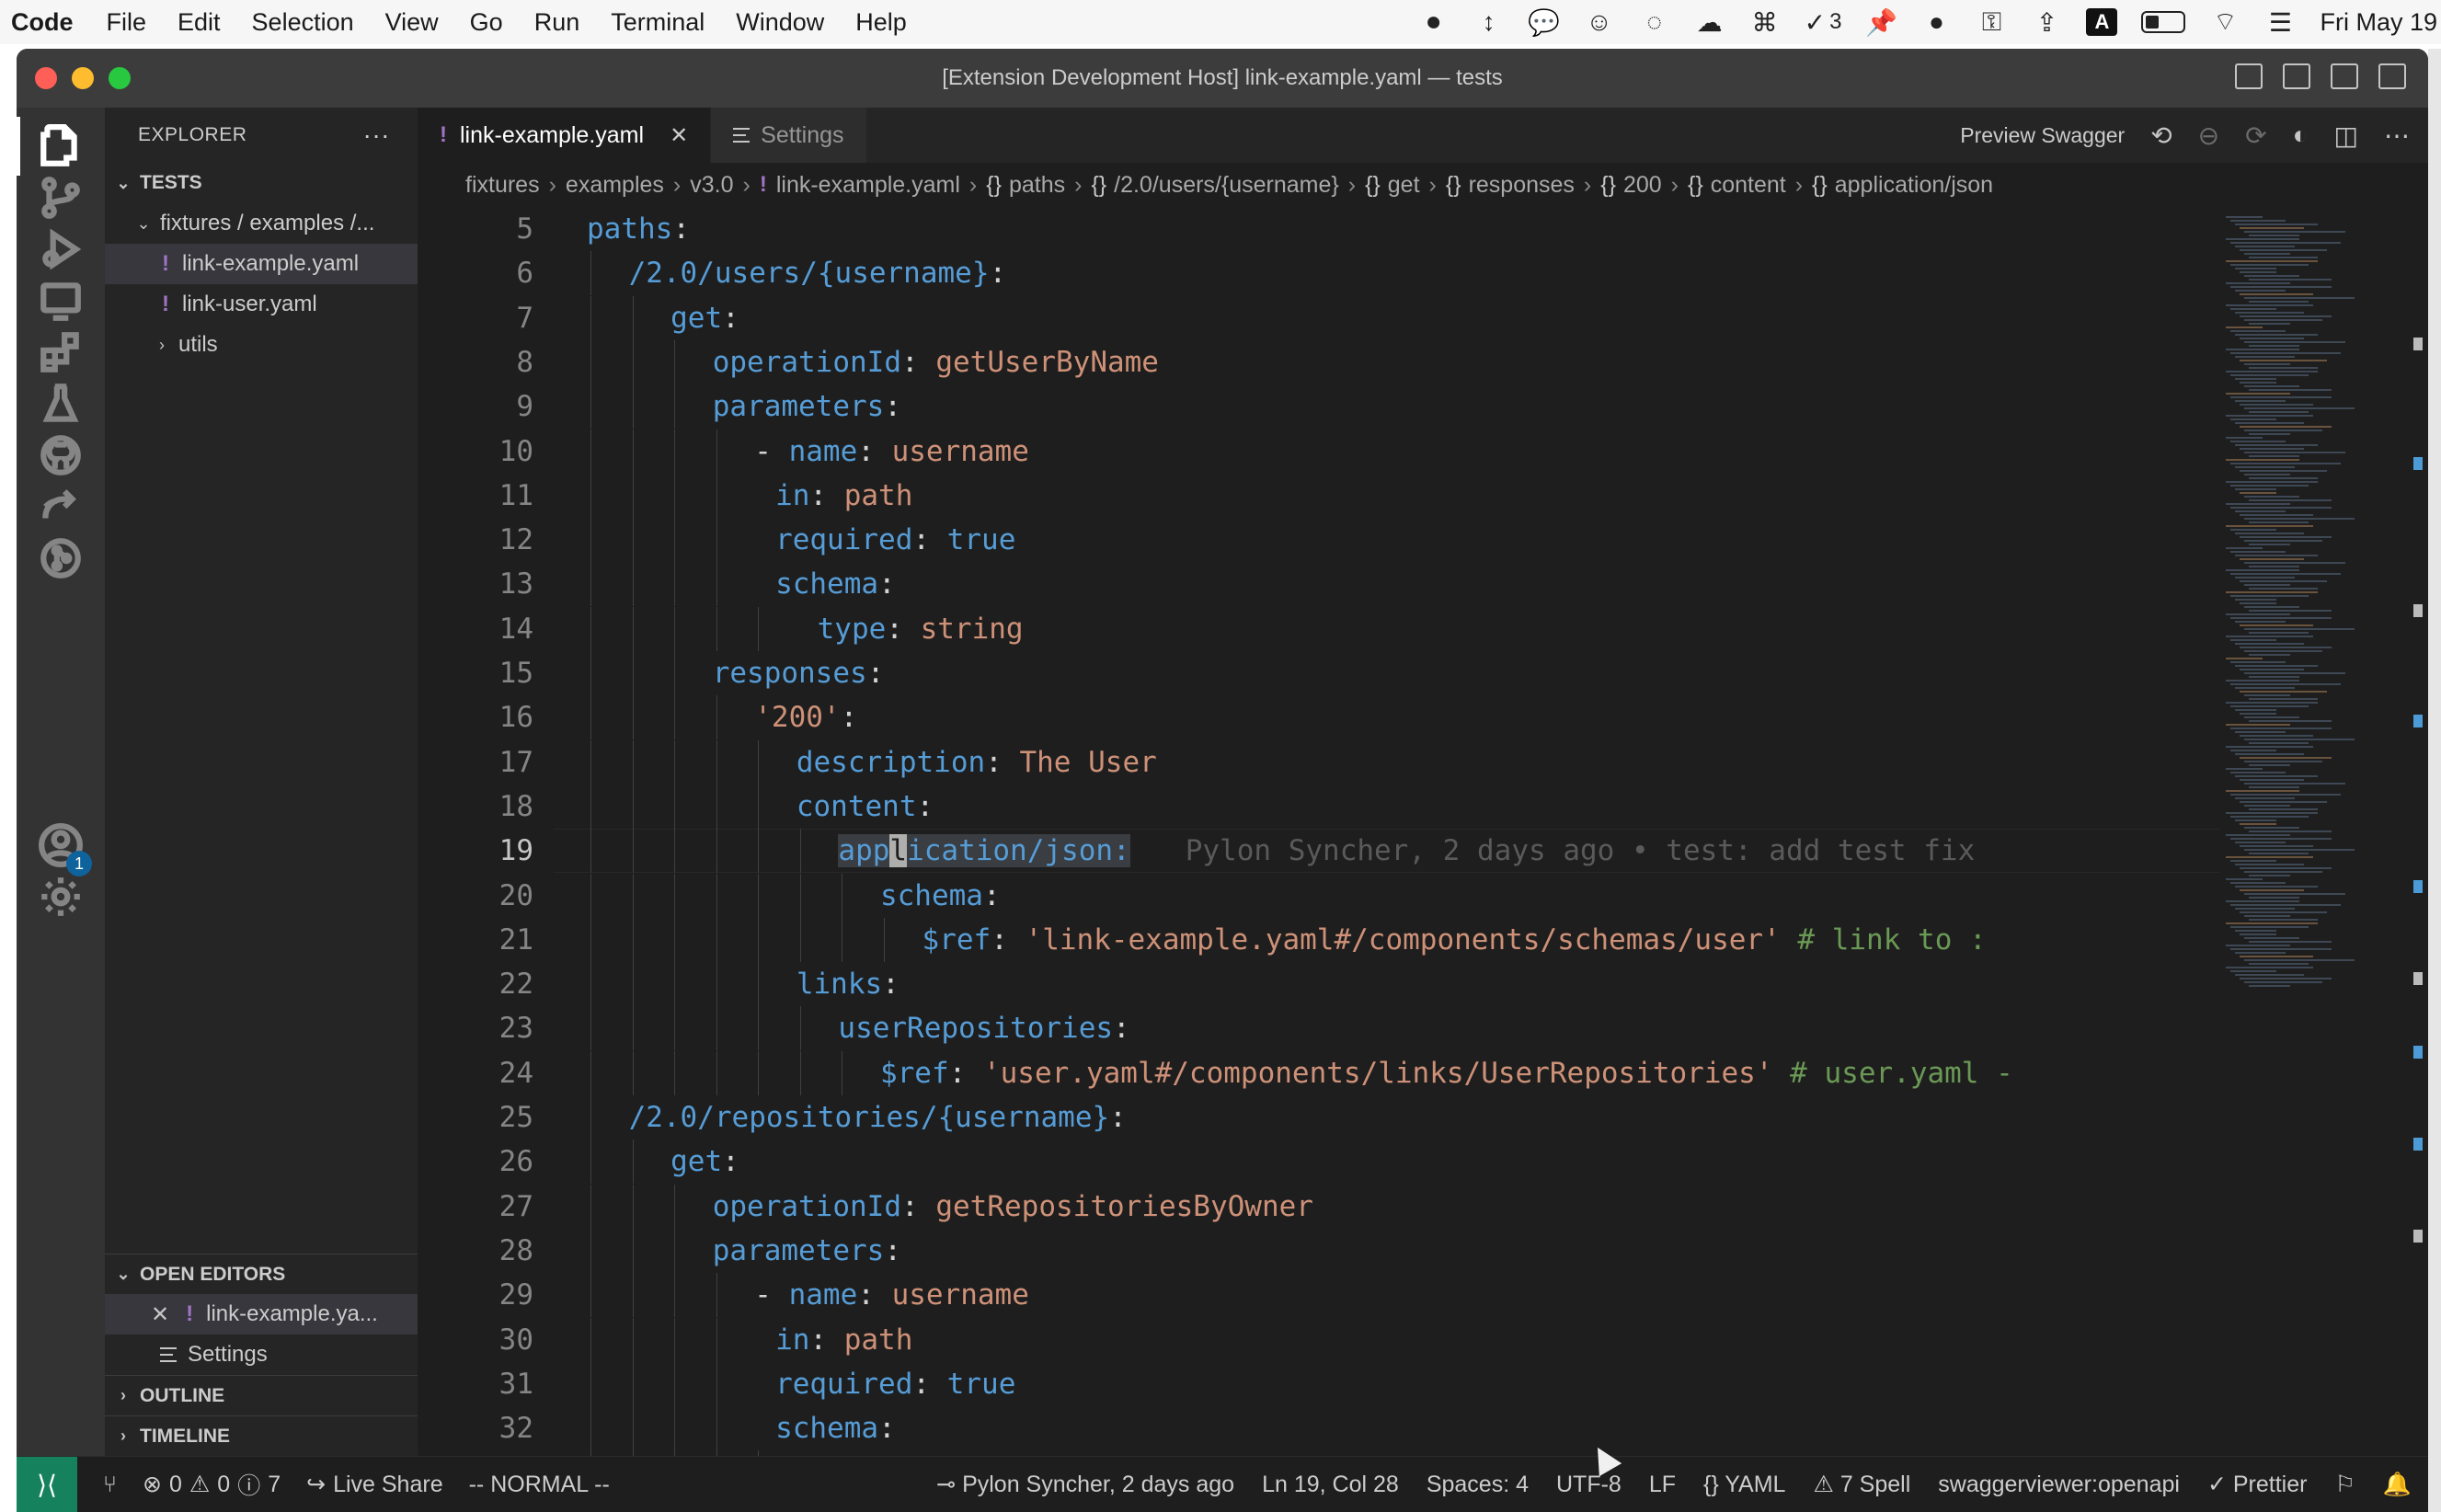 This screenshot has width=2441, height=1512. I want to click on status-spell: ⚠ 7 Spell, so click(1861, 1484).